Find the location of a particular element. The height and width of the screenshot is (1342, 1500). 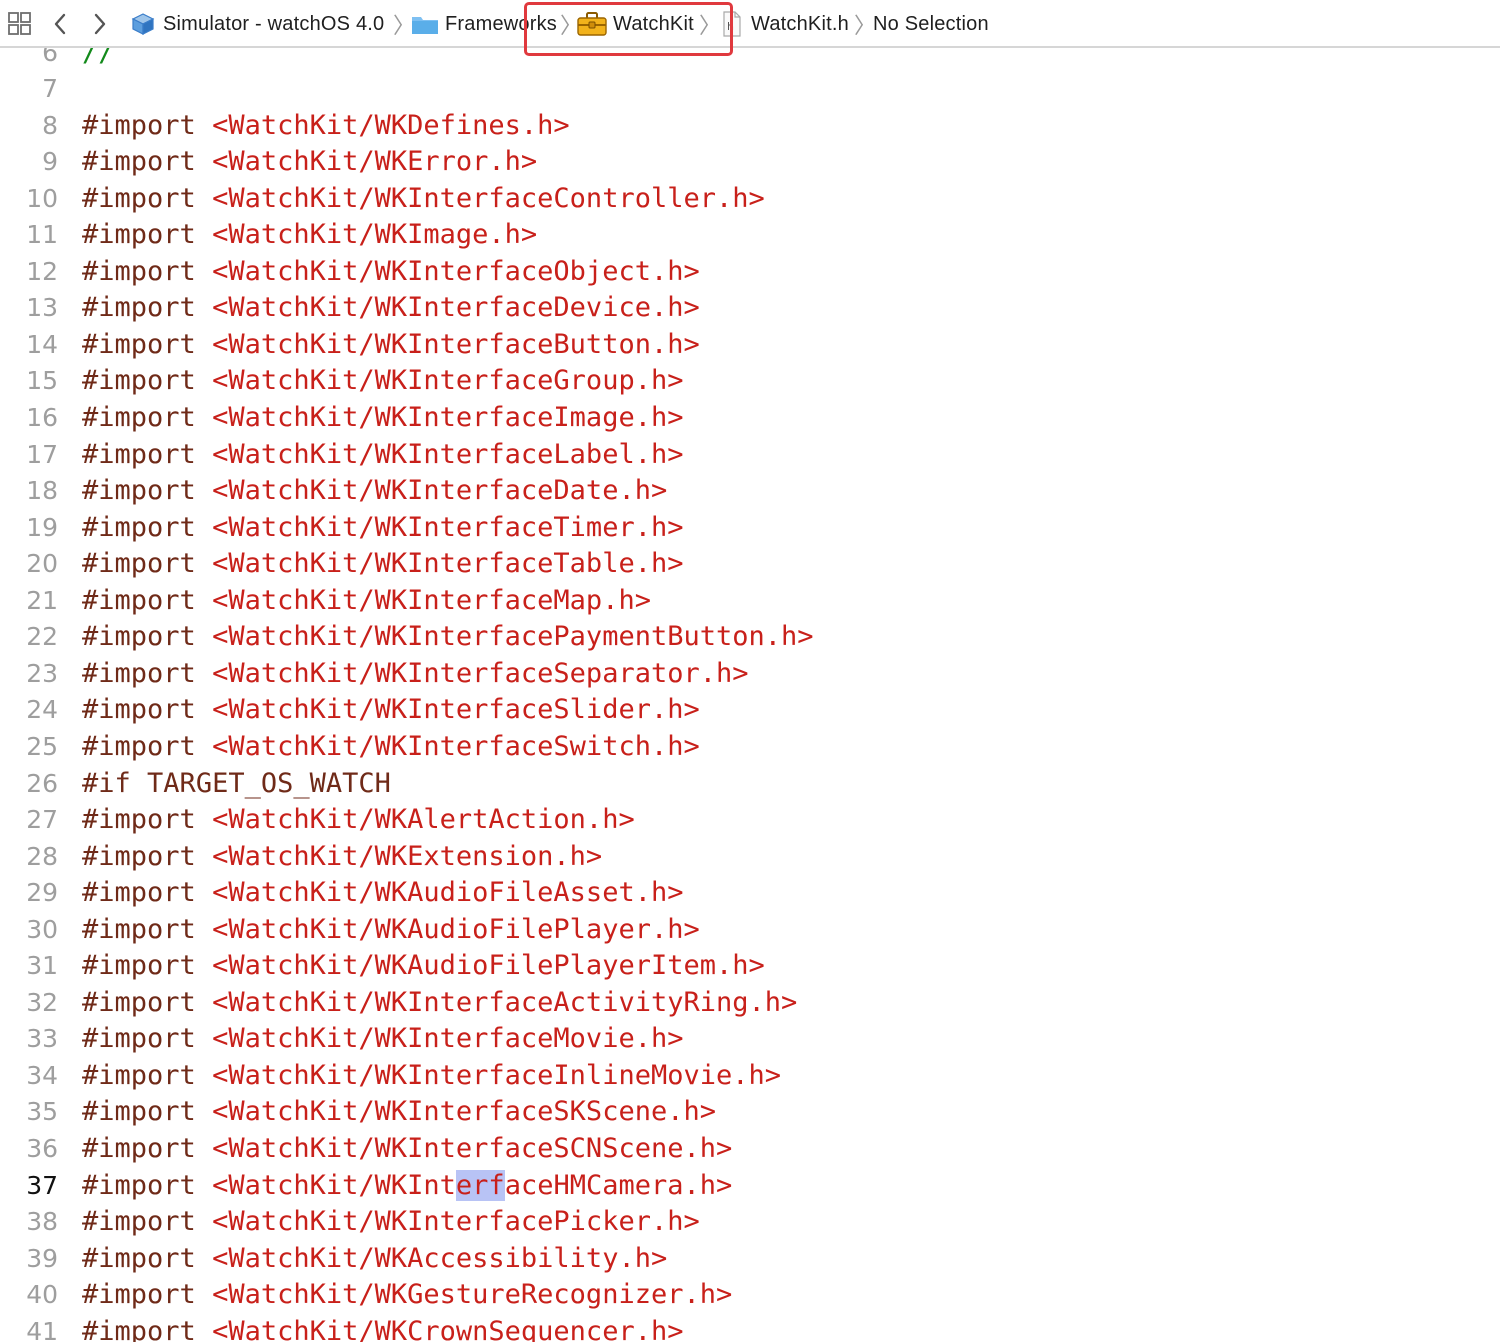

breadcrumb-label: No Selection is located at coordinates (931, 23).